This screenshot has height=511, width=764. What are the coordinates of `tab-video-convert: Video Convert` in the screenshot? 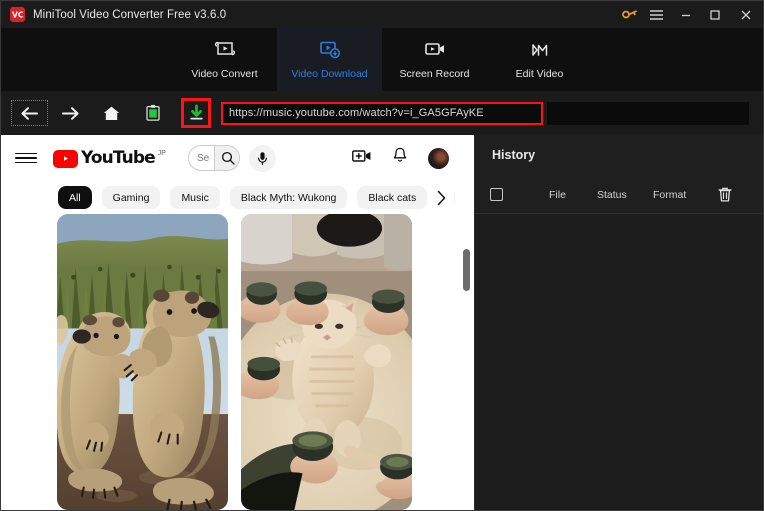 It's located at (224, 59).